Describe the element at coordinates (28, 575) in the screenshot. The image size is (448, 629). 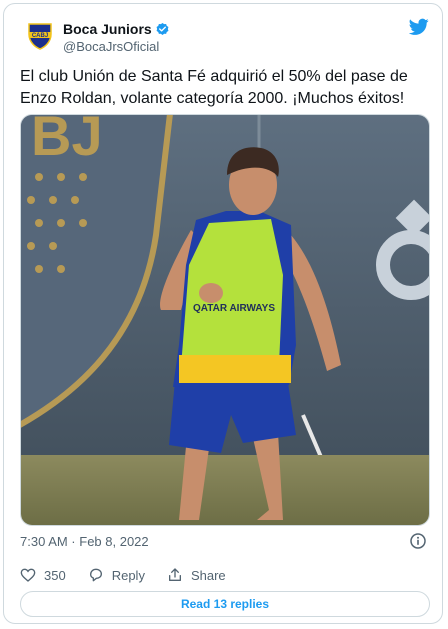
I see `heart-icon` at that location.